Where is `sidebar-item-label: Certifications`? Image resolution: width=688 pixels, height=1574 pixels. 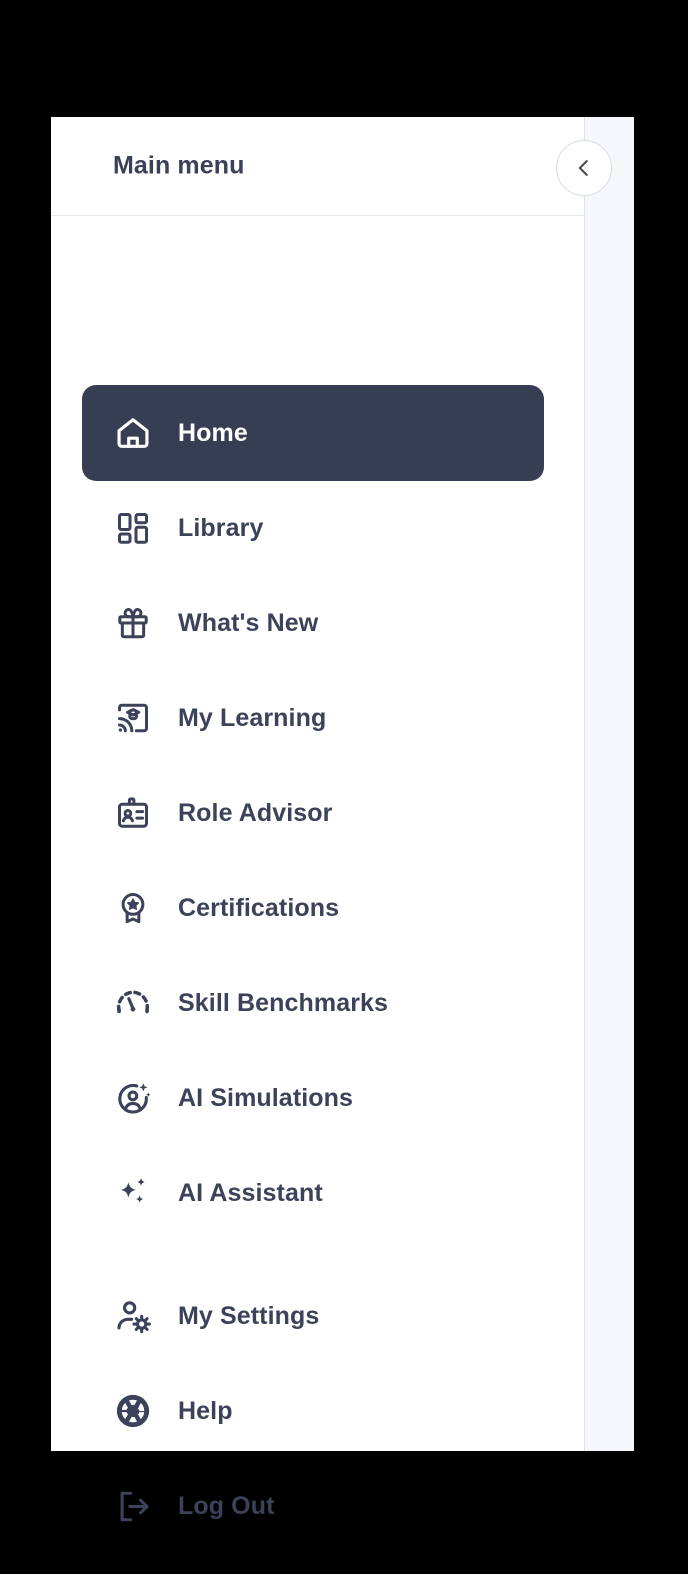 sidebar-item-label: Certifications is located at coordinates (259, 907).